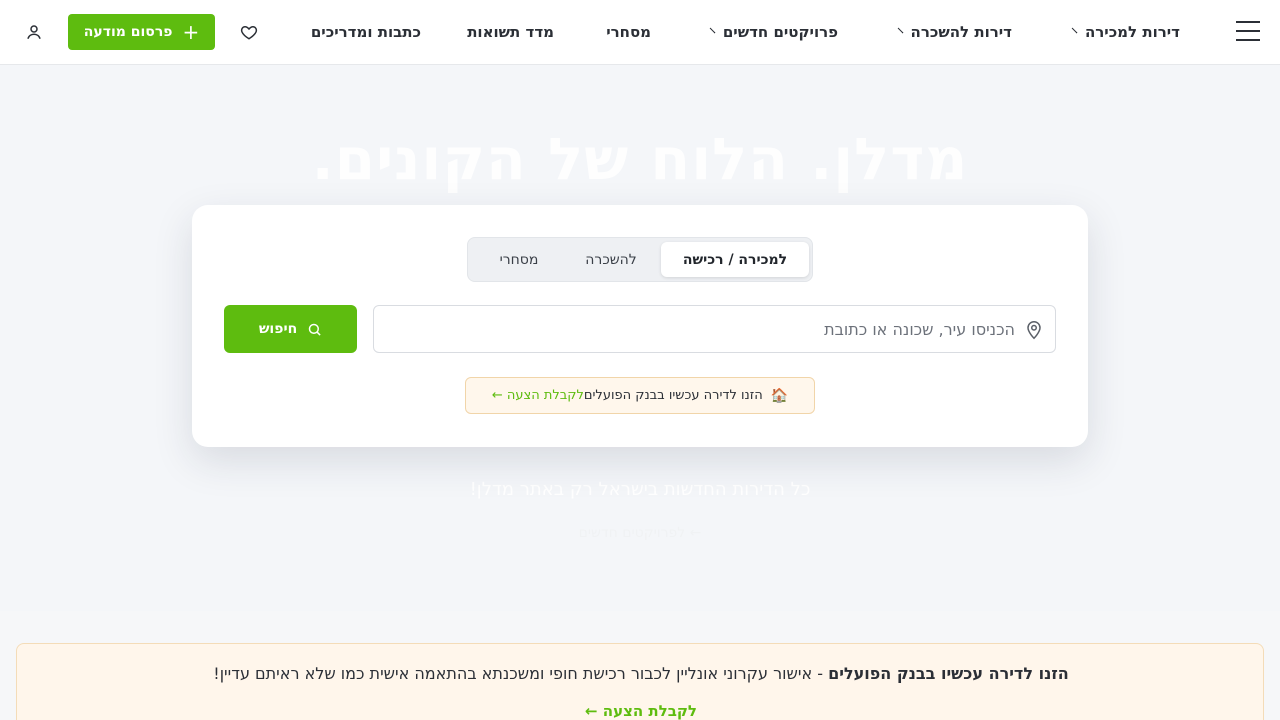  I want to click on nav-item-label: כתבות ומדריכים, so click(365, 32).